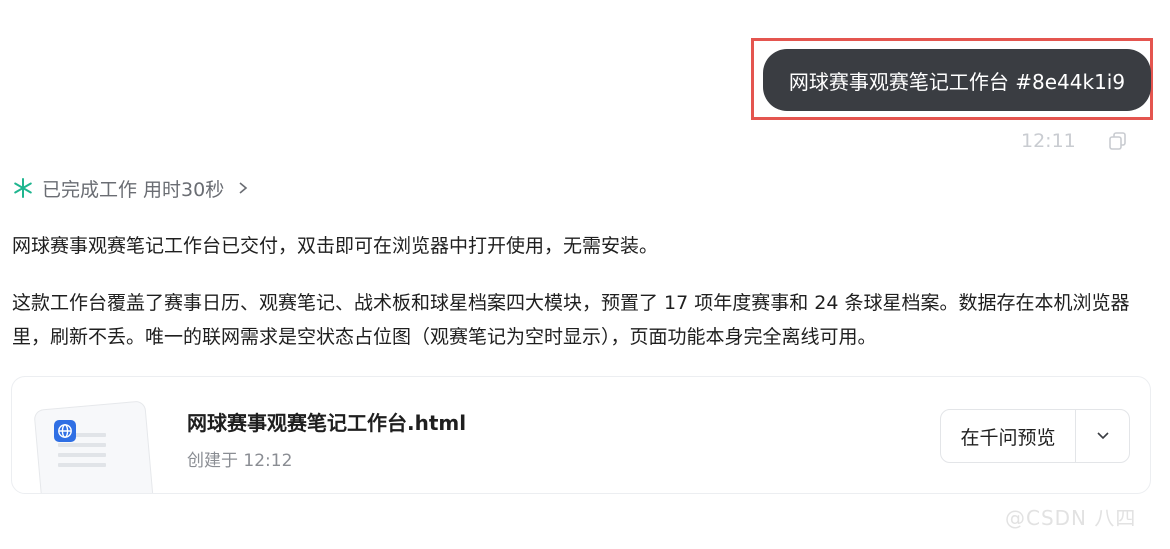 Image resolution: width=1170 pixels, height=549 pixels. I want to click on top-cutoff-text, so click(582, 2).